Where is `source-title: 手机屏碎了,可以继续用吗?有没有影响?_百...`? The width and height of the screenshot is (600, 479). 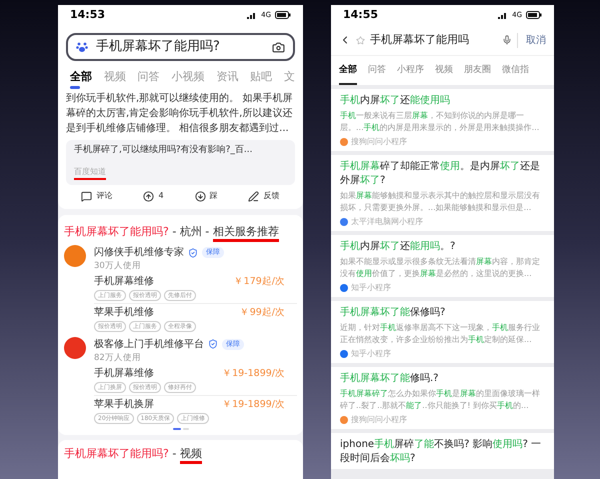 source-title: 手机屏碎了,可以继续用吗?有没有影响?_百... is located at coordinates (164, 150).